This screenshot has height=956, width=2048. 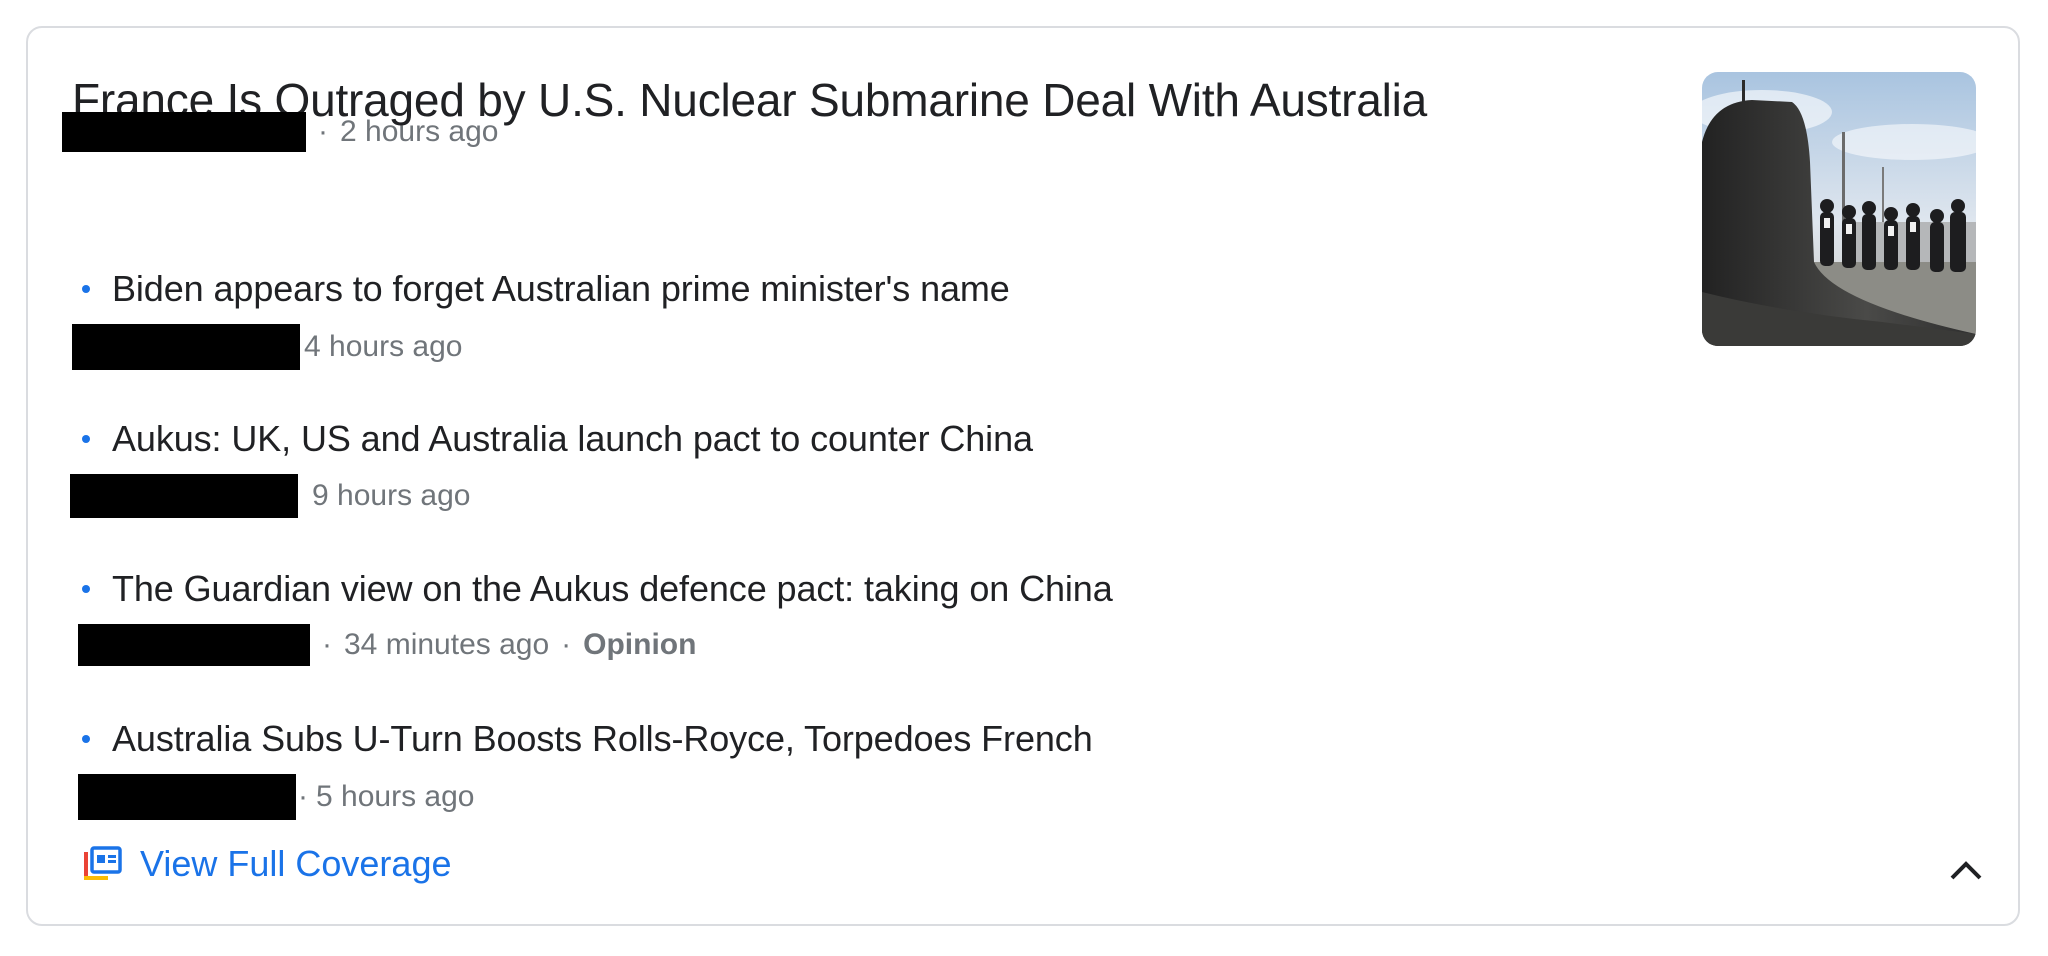 I want to click on story-meta: 9 hours ago, so click(x=270, y=496).